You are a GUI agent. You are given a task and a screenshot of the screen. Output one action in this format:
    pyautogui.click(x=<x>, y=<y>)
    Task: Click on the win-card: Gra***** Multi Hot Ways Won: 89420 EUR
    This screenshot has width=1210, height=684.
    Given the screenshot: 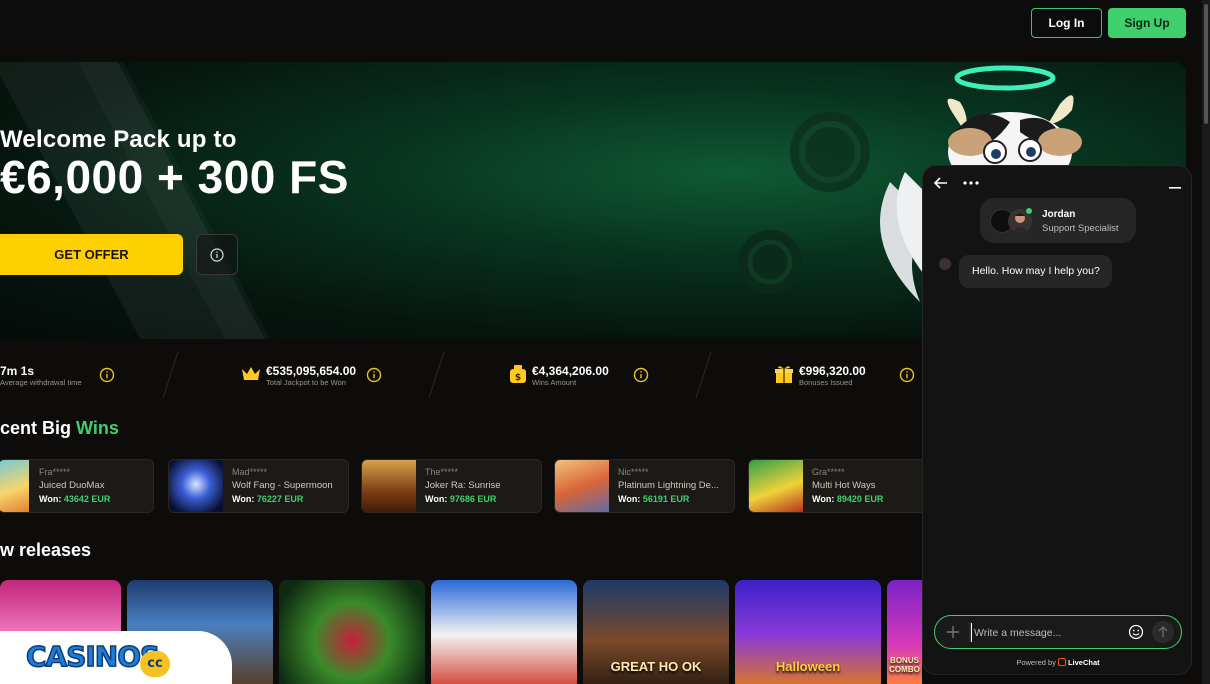 What is the action you would take?
    pyautogui.click(x=835, y=486)
    